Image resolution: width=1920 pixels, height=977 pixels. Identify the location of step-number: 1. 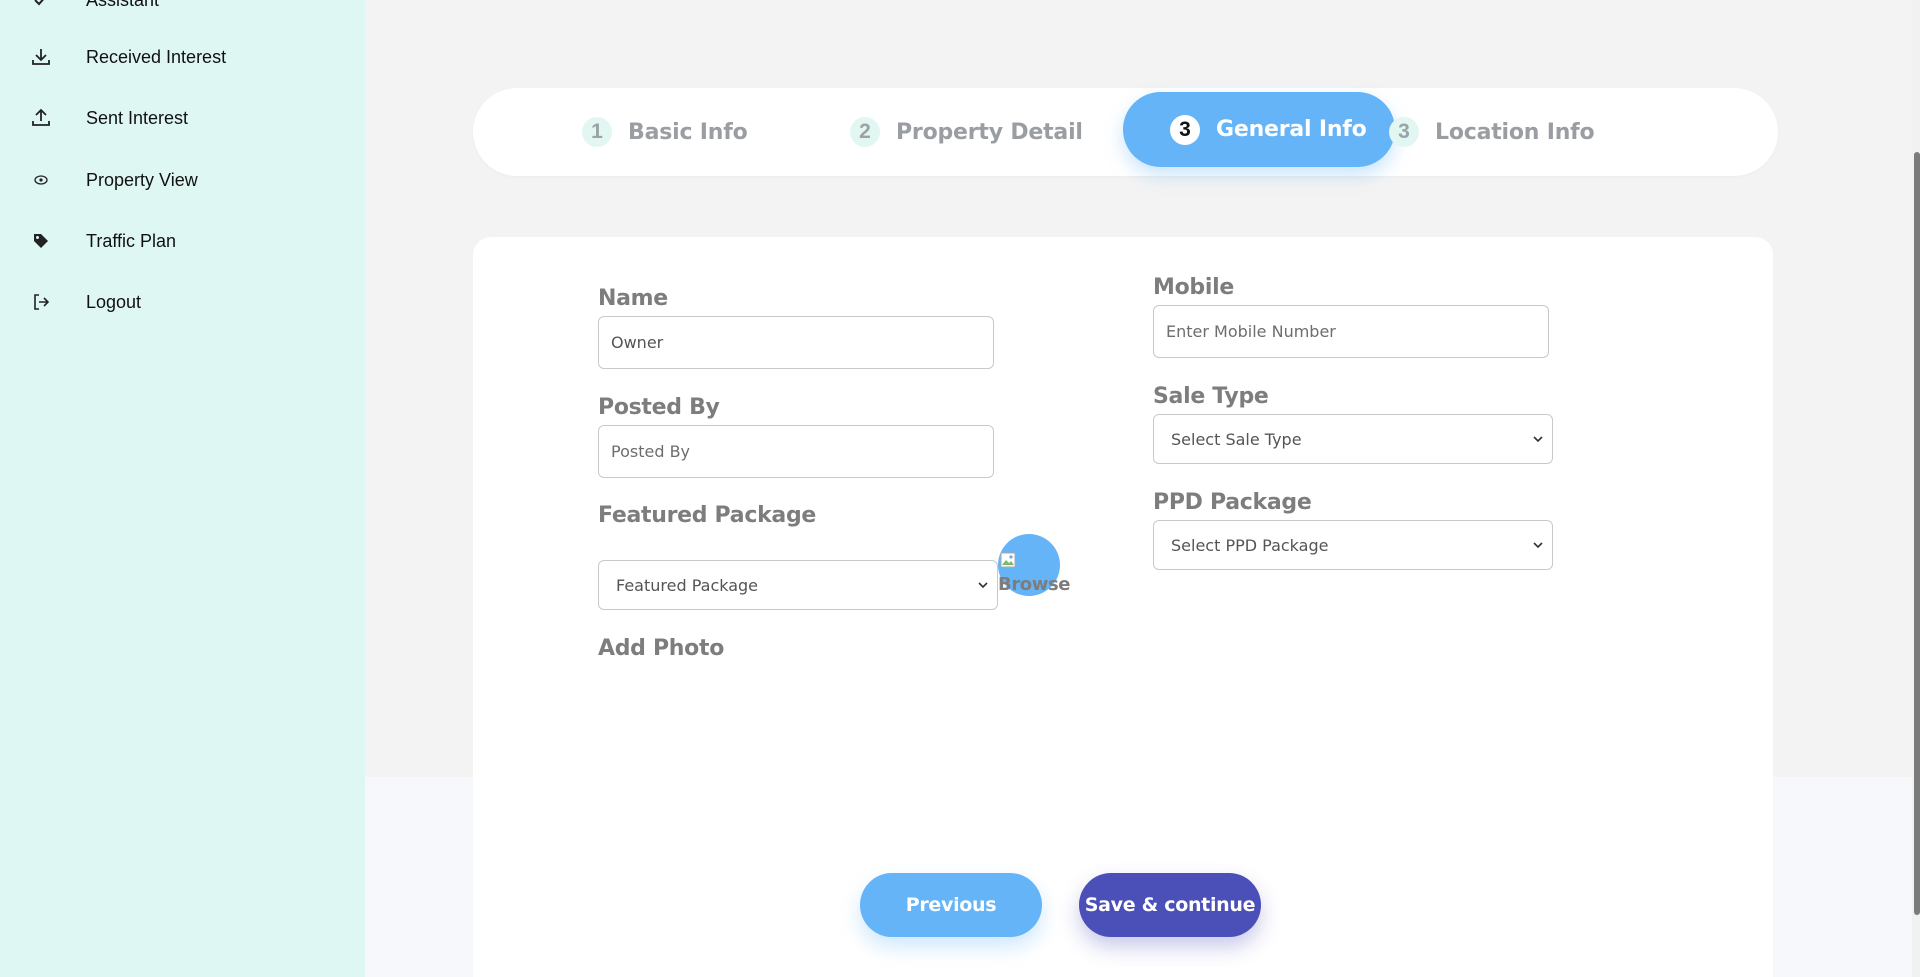
(597, 132).